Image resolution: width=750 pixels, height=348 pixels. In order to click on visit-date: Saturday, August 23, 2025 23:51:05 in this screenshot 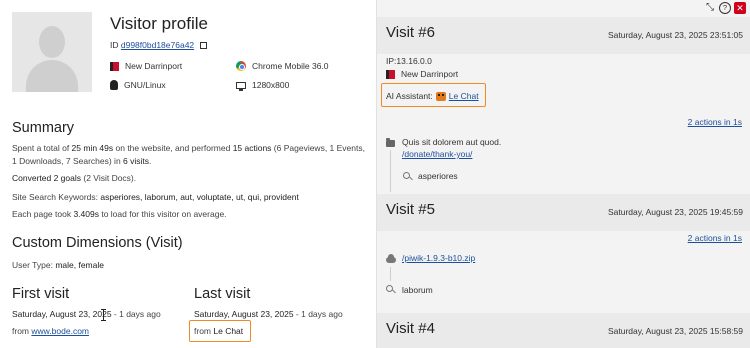, I will do `click(675, 35)`.